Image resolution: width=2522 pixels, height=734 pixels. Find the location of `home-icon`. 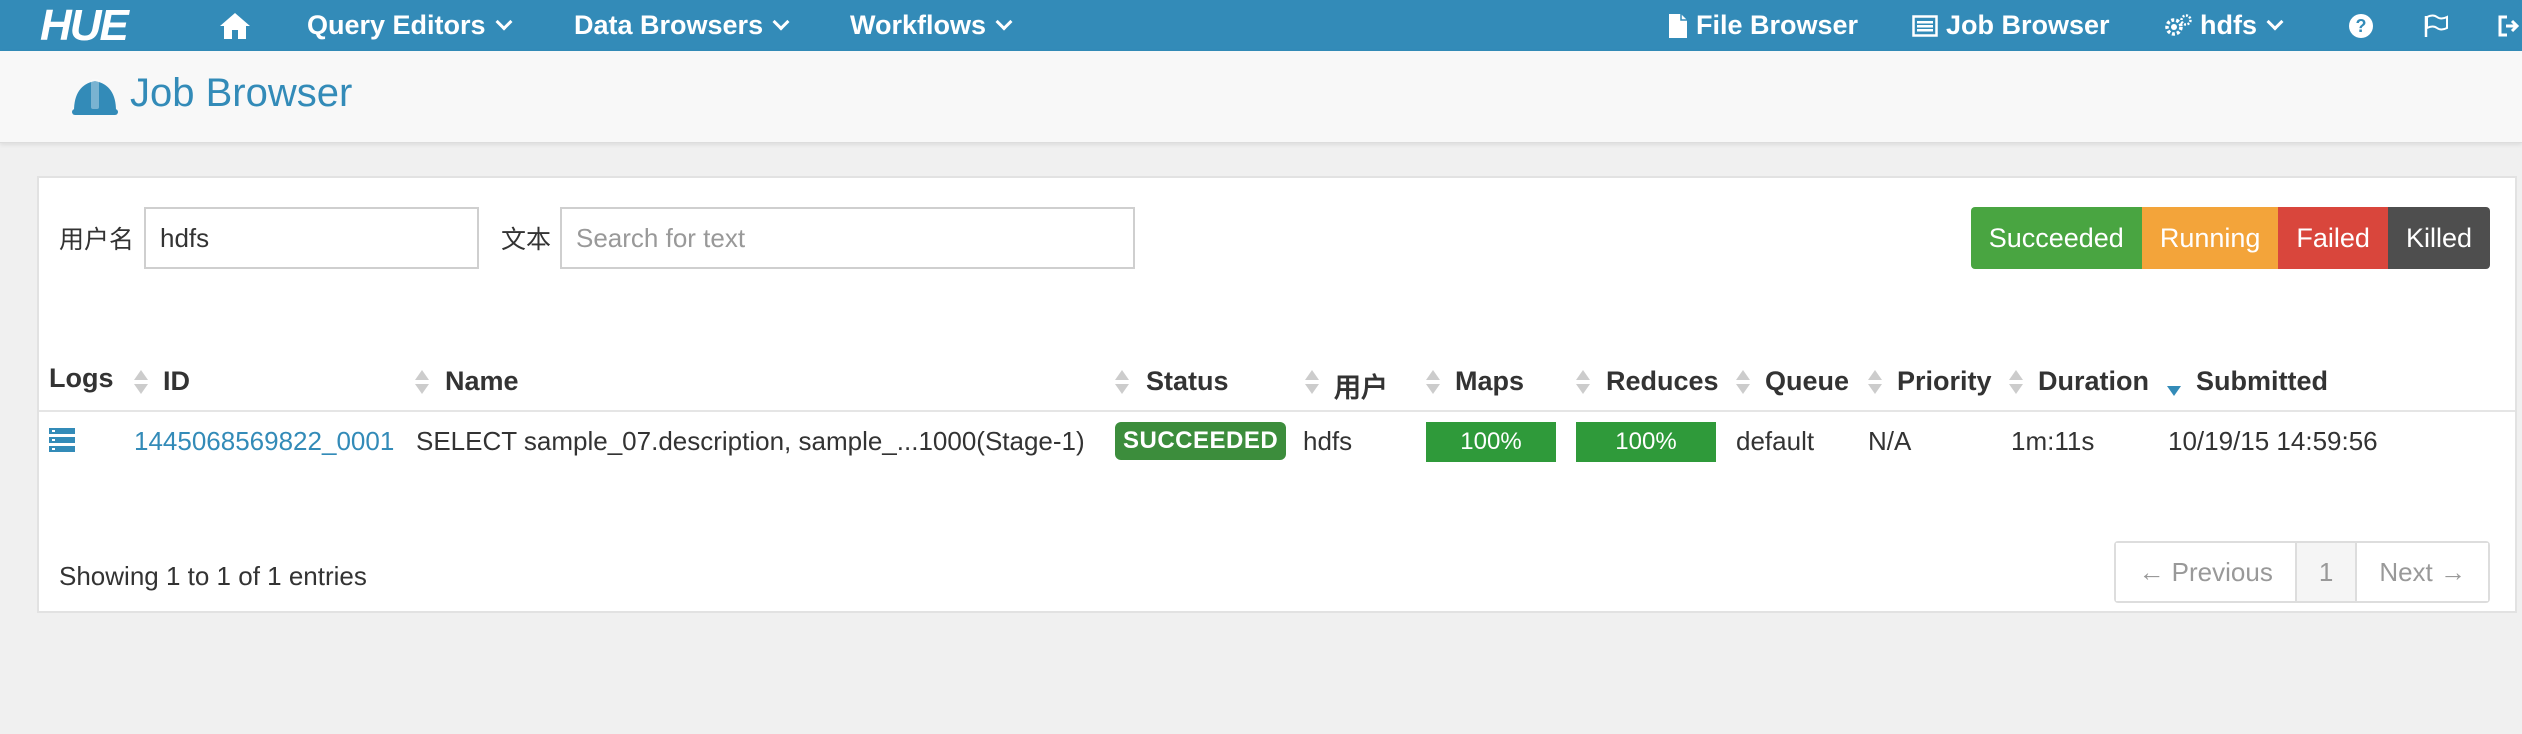

home-icon is located at coordinates (235, 25).